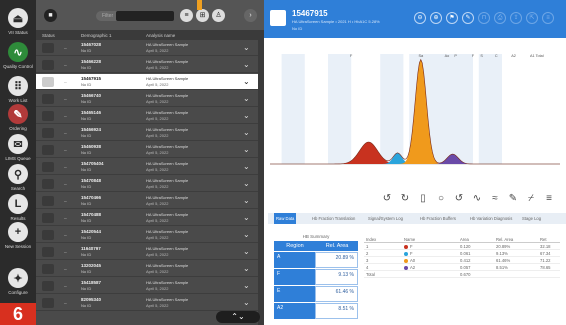  Describe the element at coordinates (420, 18) in the screenshot. I see `zoom-out-icon: ⊖` at that location.